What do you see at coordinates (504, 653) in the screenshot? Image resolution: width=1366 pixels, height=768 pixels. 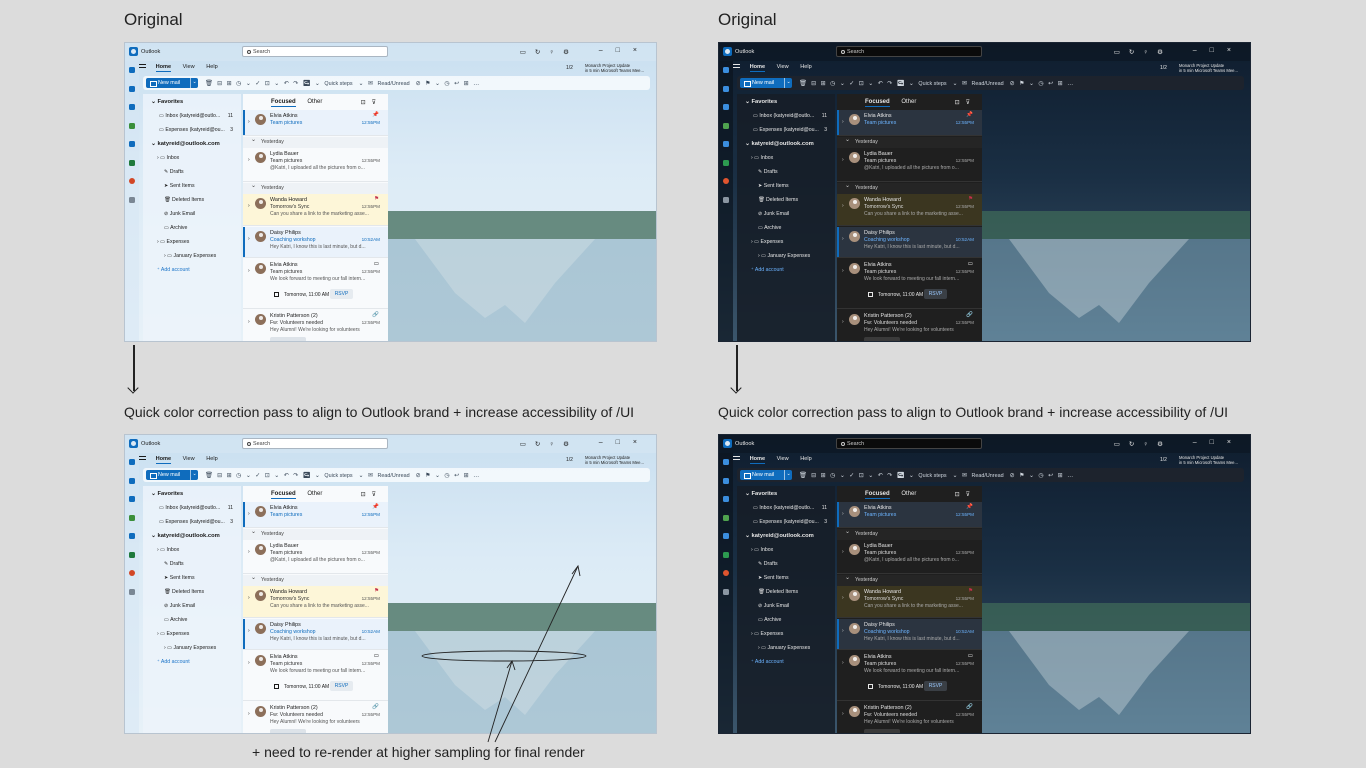 I see `annotation-marks` at bounding box center [504, 653].